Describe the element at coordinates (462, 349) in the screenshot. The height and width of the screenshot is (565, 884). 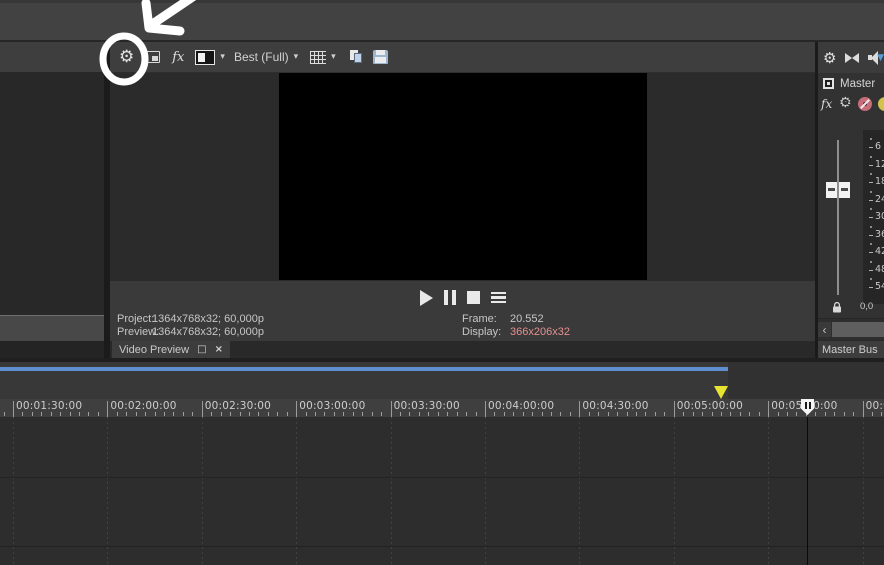
I see `preview-tab-strip: Video Preview □ ×` at that location.